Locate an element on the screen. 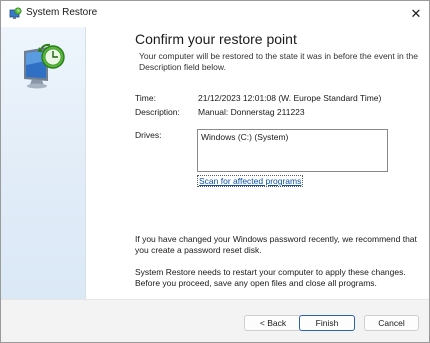 The height and width of the screenshot is (343, 430). drive-item: Windows (C:) (System) is located at coordinates (292, 137).